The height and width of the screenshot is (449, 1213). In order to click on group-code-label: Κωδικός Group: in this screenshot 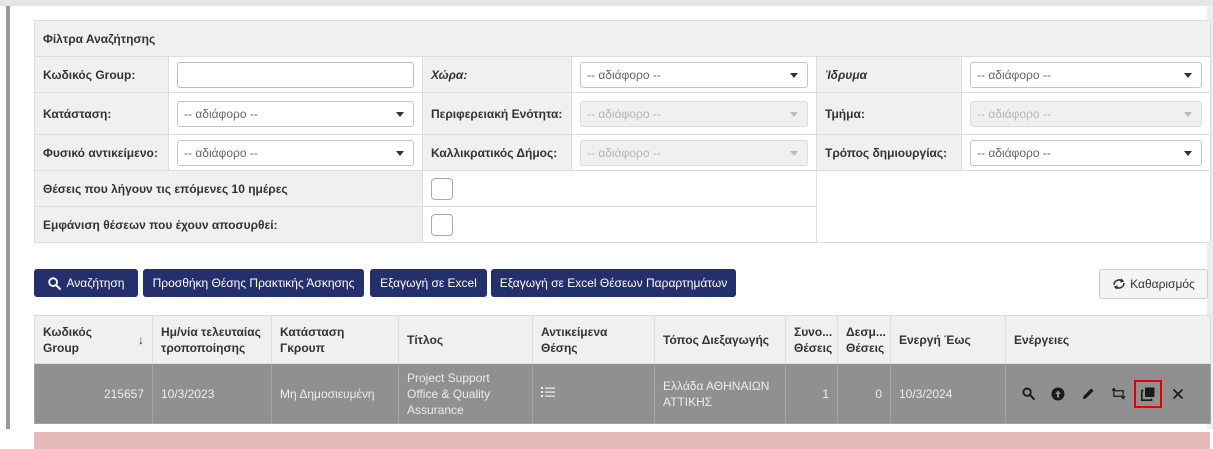, I will do `click(101, 74)`.